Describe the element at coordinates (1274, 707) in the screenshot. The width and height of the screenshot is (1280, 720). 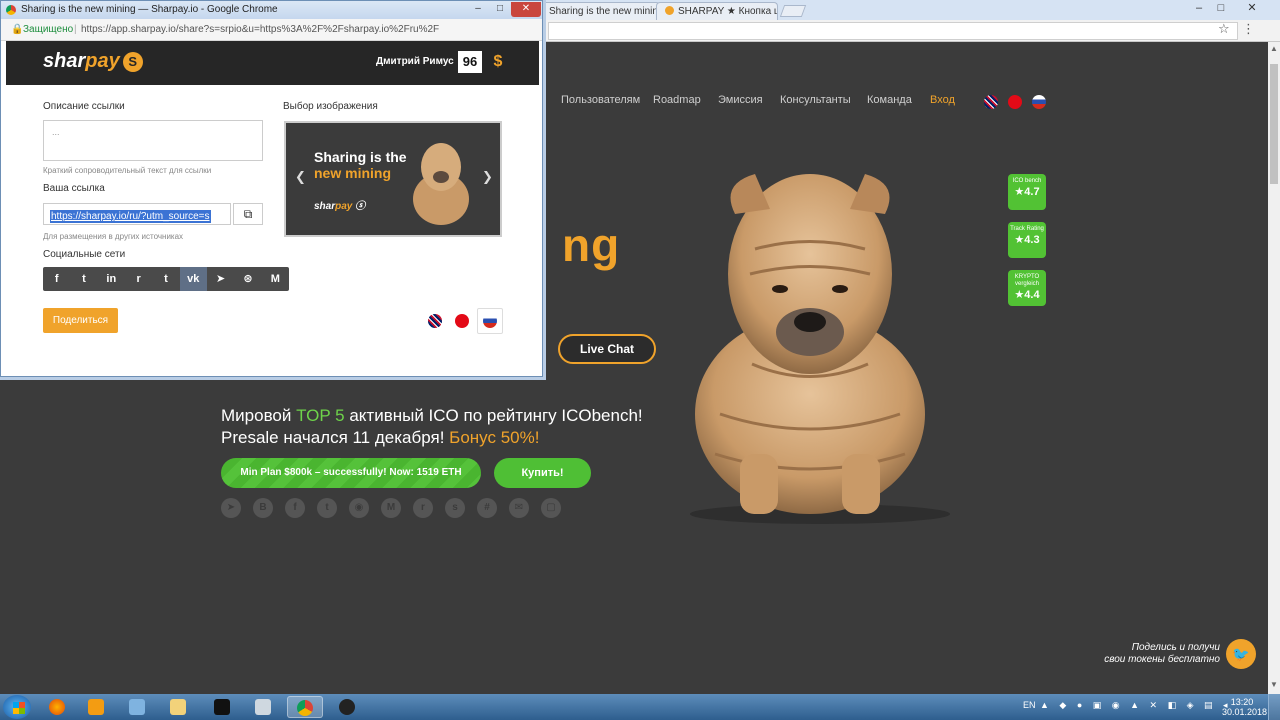
I see `show-desktop-button` at that location.